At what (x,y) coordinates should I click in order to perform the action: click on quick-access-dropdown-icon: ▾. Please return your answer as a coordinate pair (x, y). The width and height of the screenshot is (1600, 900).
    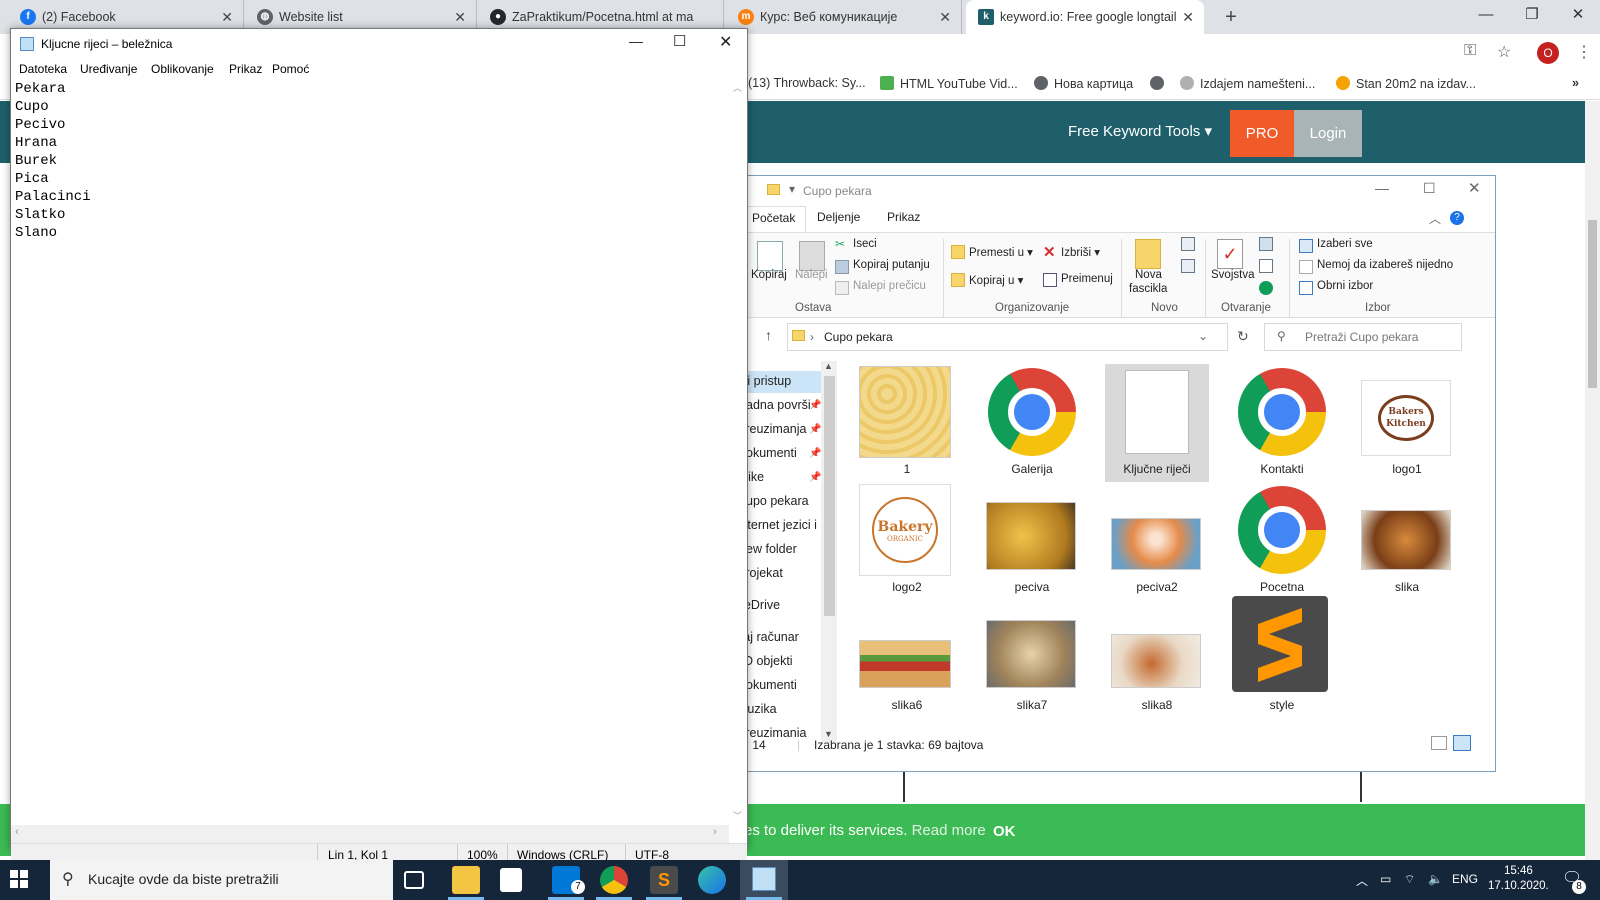
    Looking at the image, I should click on (792, 189).